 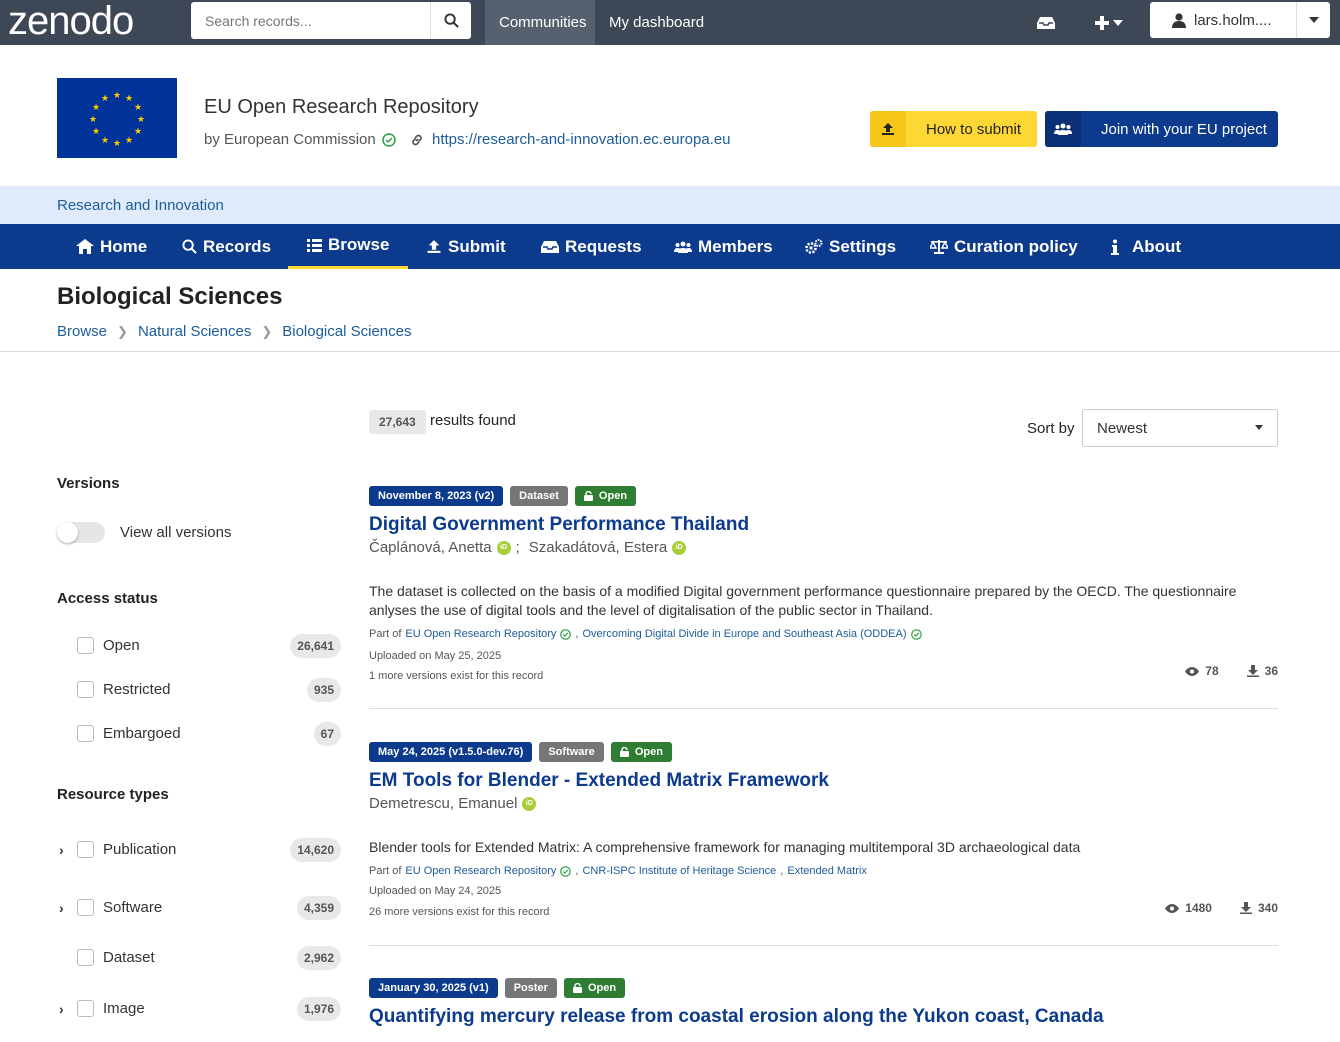 I want to click on breadcrumb-natural-sciences: Natural Sciences, so click(x=194, y=331).